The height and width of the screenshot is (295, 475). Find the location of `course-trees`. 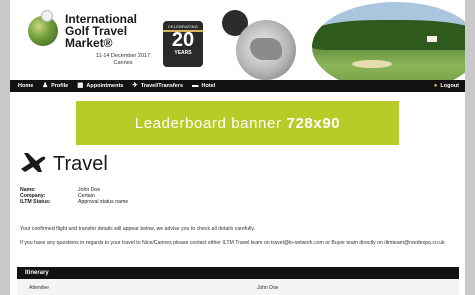

course-trees is located at coordinates (388, 35).